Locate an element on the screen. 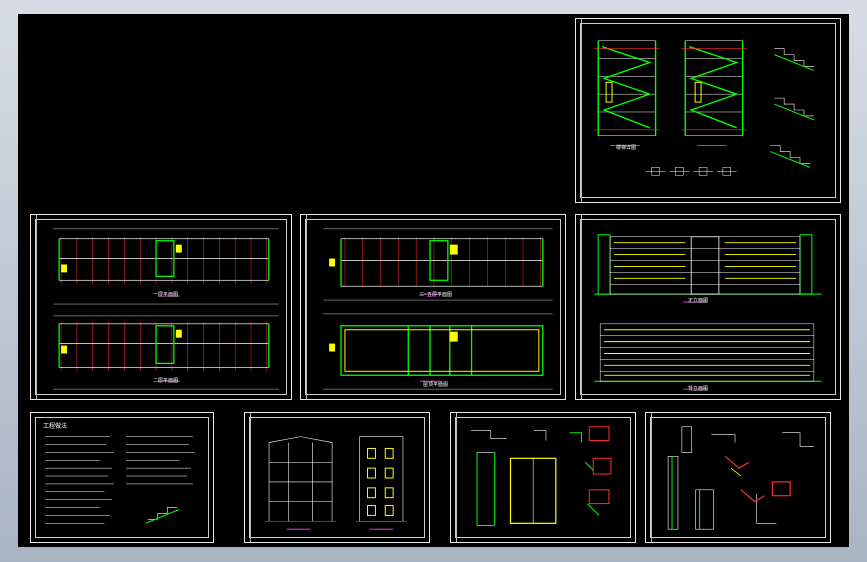  stair-details-drawing is located at coordinates (704, 108).